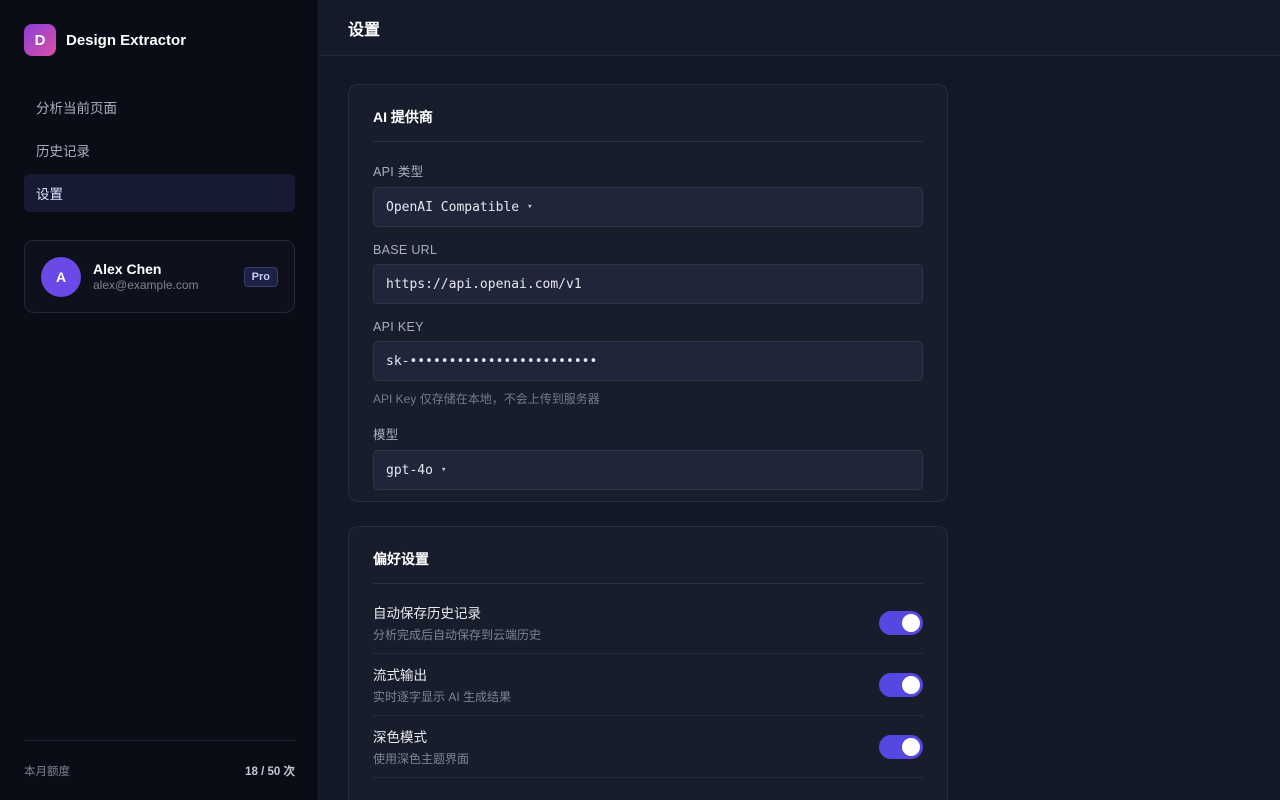 The image size is (1280, 800). Describe the element at coordinates (270, 771) in the screenshot. I see `quota-value: 18 / 50 次` at that location.